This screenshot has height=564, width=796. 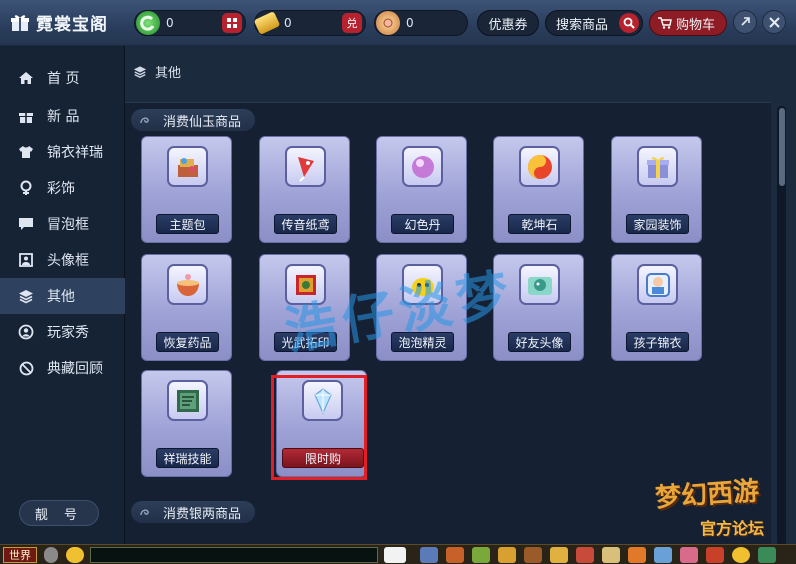 What do you see at coordinates (186, 307) in the screenshot?
I see `product-card: 恢复药品` at bounding box center [186, 307].